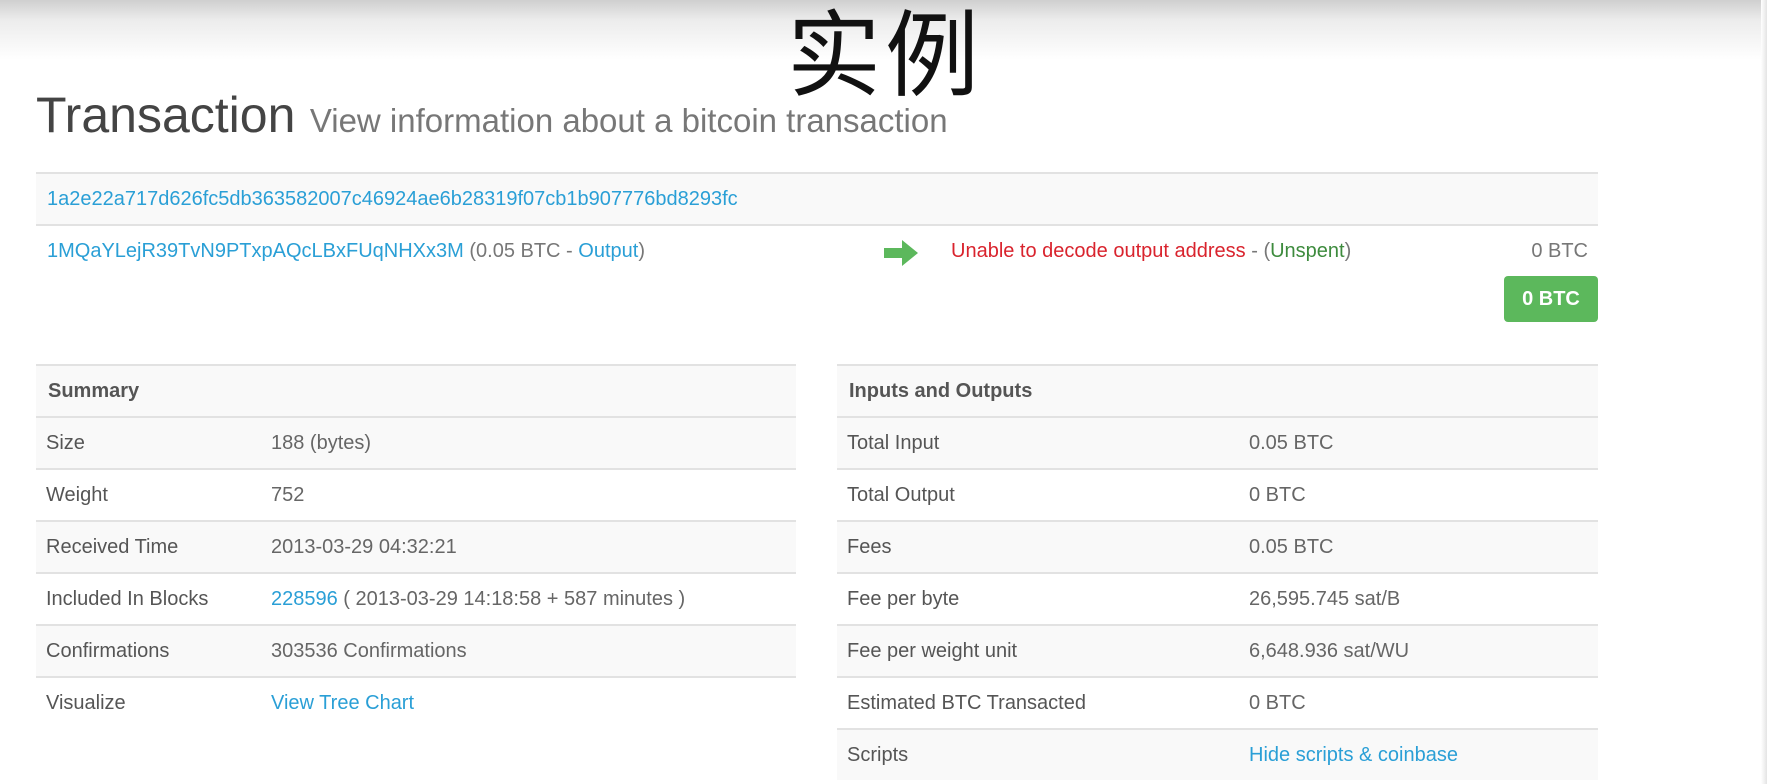 Image resolution: width=1767 pixels, height=784 pixels. What do you see at coordinates (1217, 548) in the screenshot?
I see `io-row-fees: Fees 0.05 BTC` at bounding box center [1217, 548].